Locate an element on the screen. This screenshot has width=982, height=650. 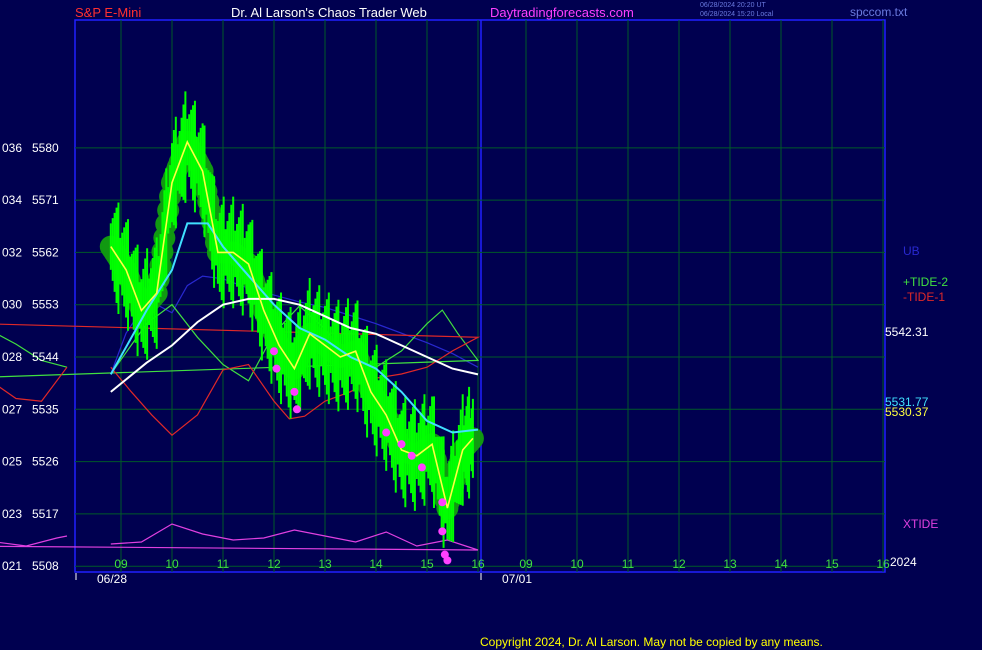
y-tick-label: 5562 is located at coordinates (45, 252).